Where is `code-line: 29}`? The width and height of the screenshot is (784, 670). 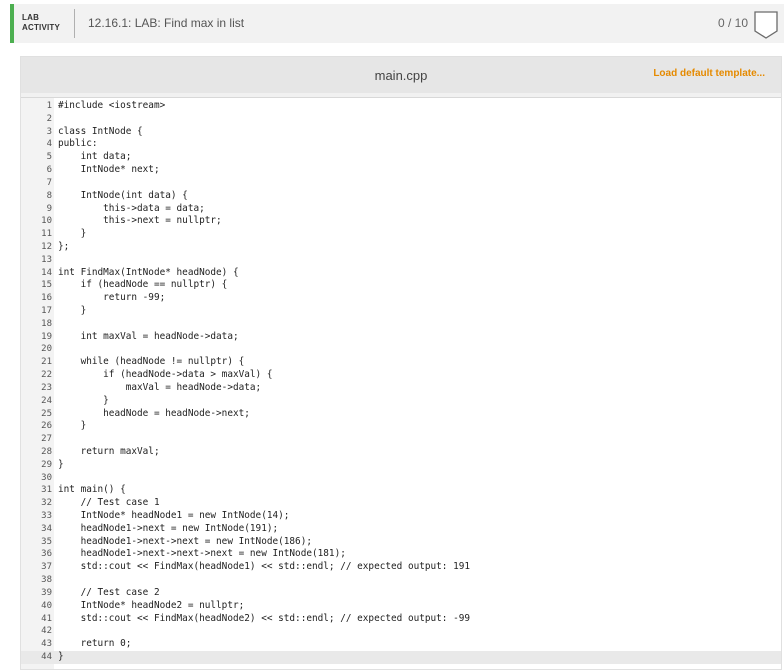 code-line: 29} is located at coordinates (401, 465).